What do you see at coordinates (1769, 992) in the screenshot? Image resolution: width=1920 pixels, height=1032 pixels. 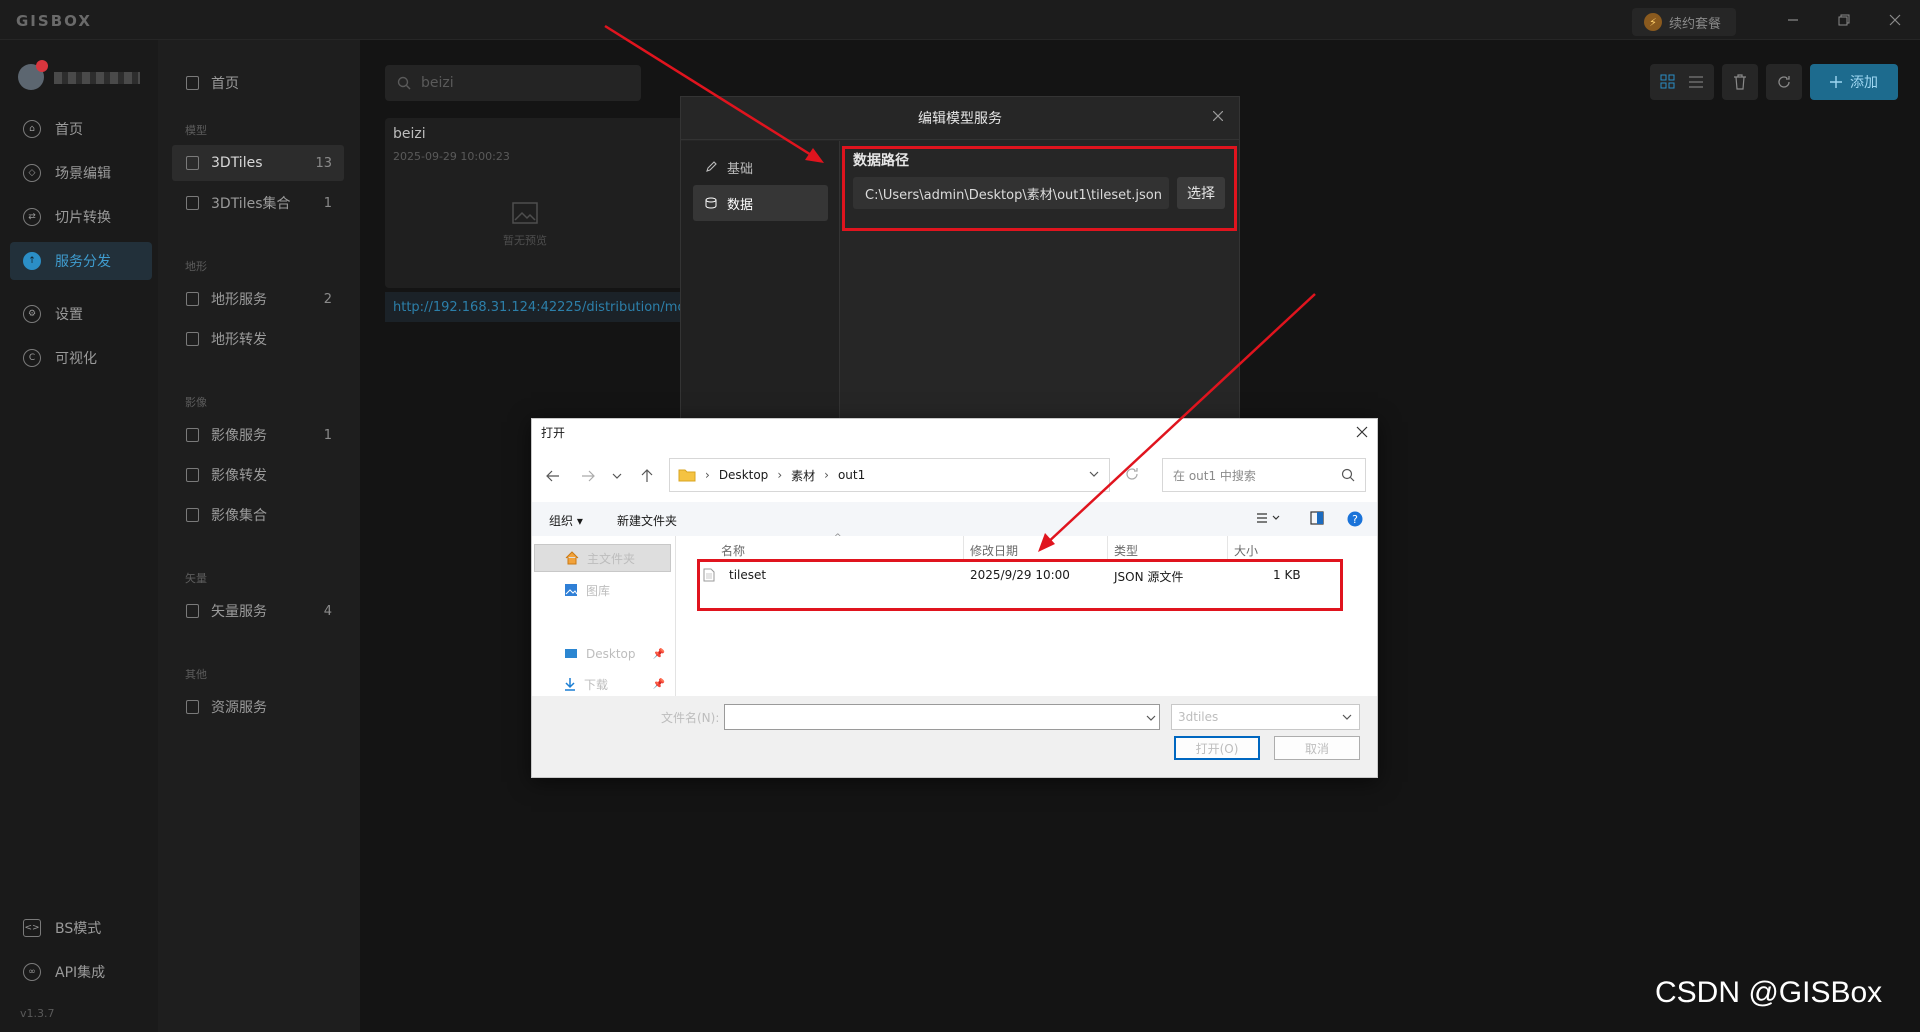 I see `watermark: CSDN @GISBox` at bounding box center [1769, 992].